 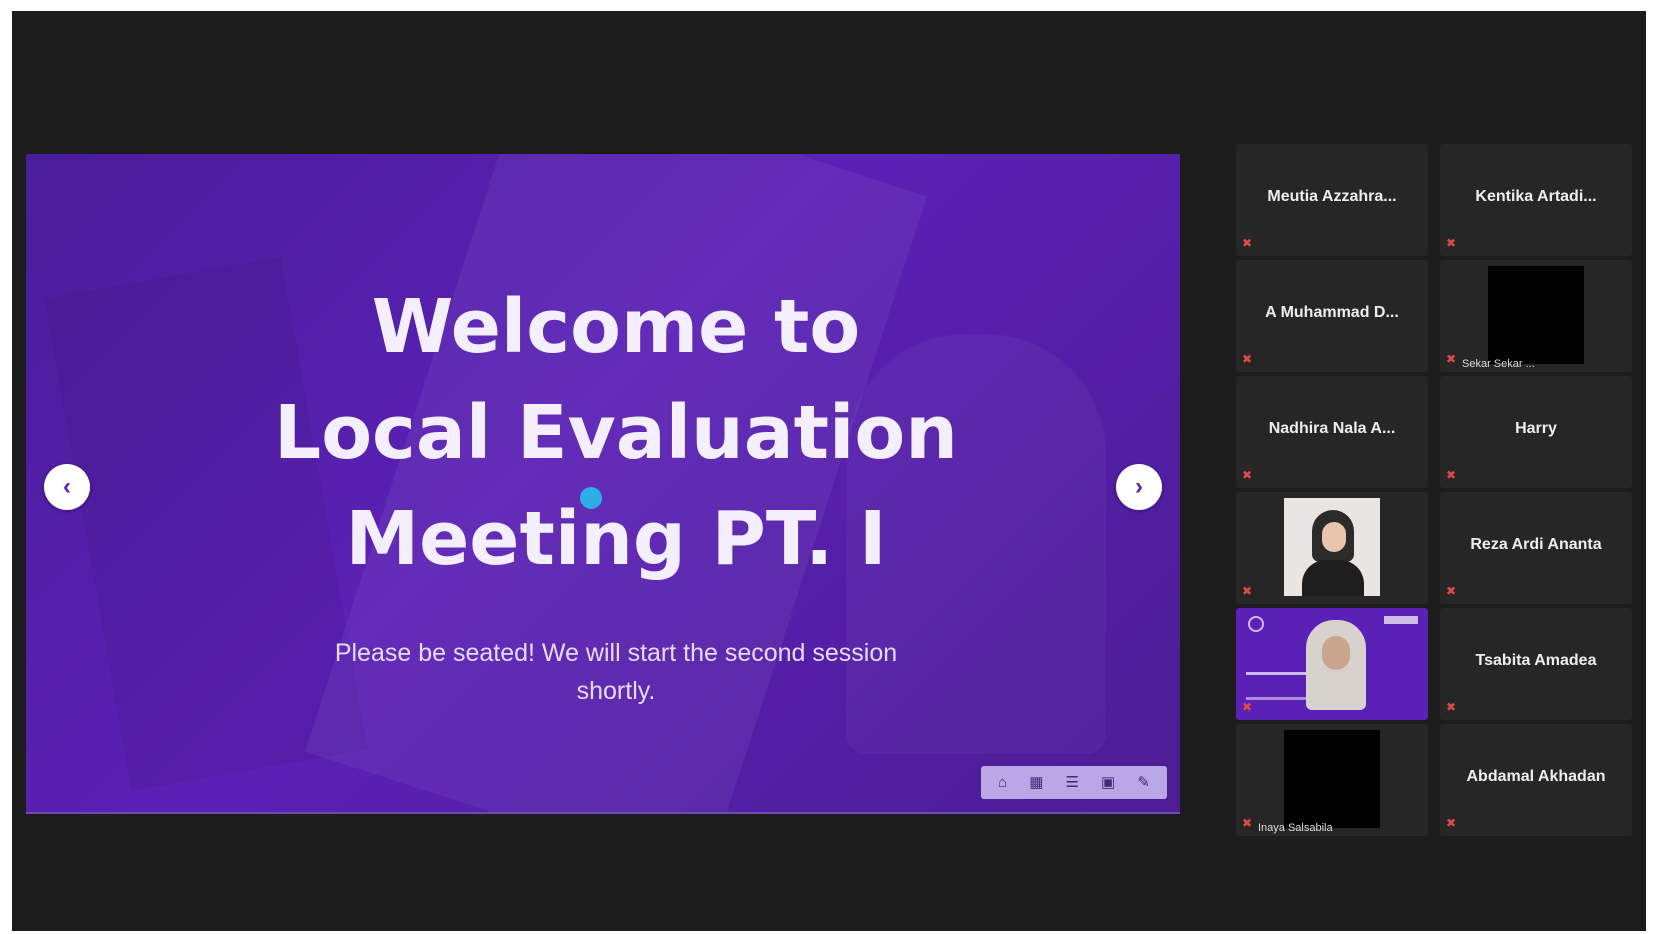 I want to click on grid-icon: ▦, so click(x=1036, y=782).